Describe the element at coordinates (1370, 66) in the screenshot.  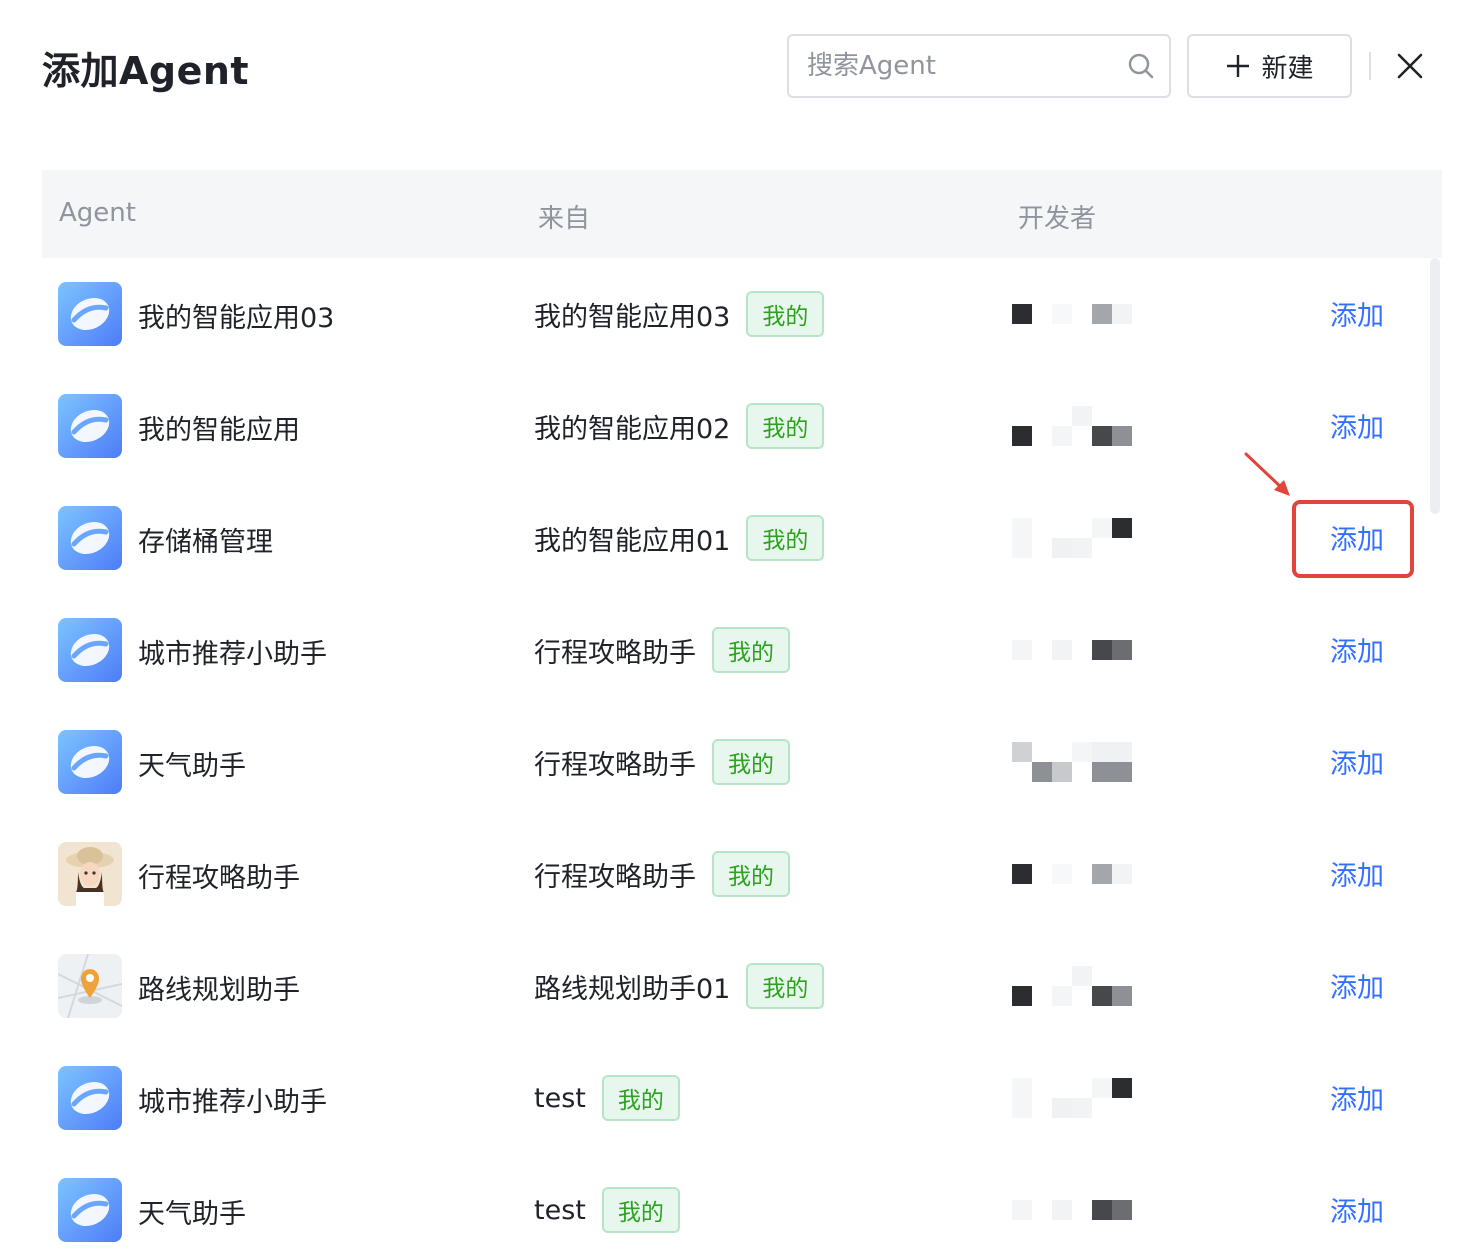
I see `header-divider` at that location.